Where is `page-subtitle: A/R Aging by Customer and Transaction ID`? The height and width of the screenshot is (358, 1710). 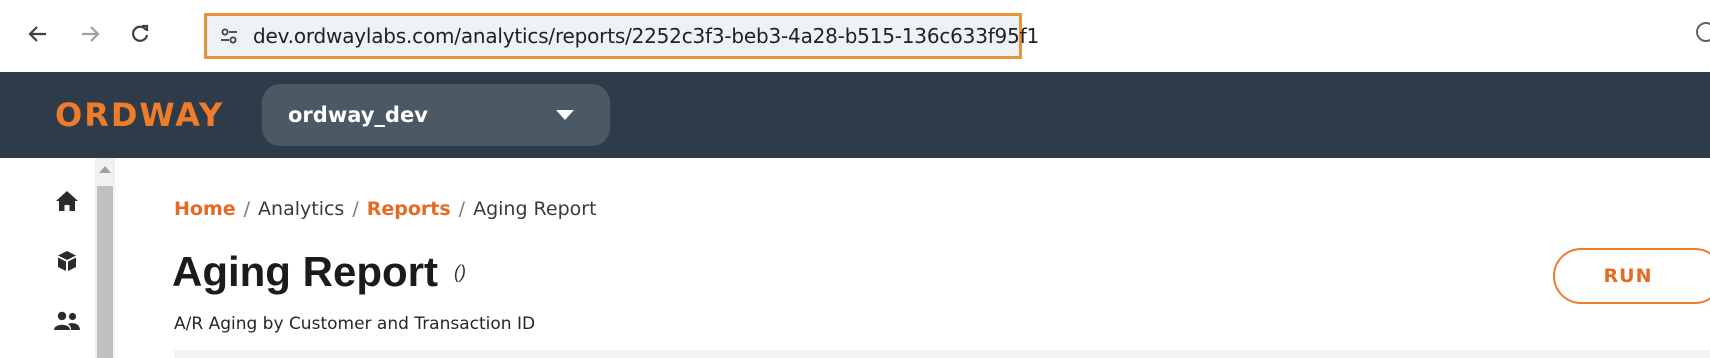 page-subtitle: A/R Aging by Customer and Transaction ID is located at coordinates (355, 324).